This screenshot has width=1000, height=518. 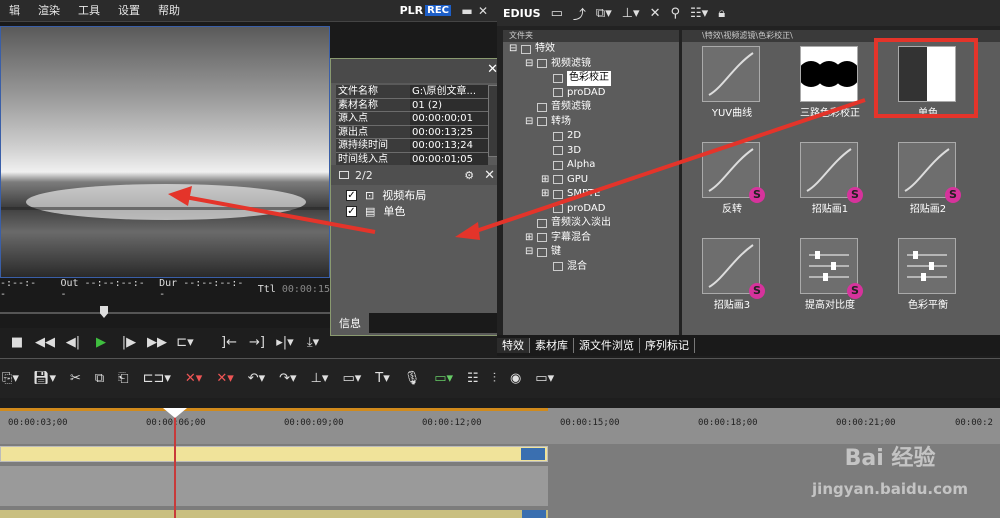 What do you see at coordinates (926, 78) in the screenshot?
I see `highlight-box` at bounding box center [926, 78].